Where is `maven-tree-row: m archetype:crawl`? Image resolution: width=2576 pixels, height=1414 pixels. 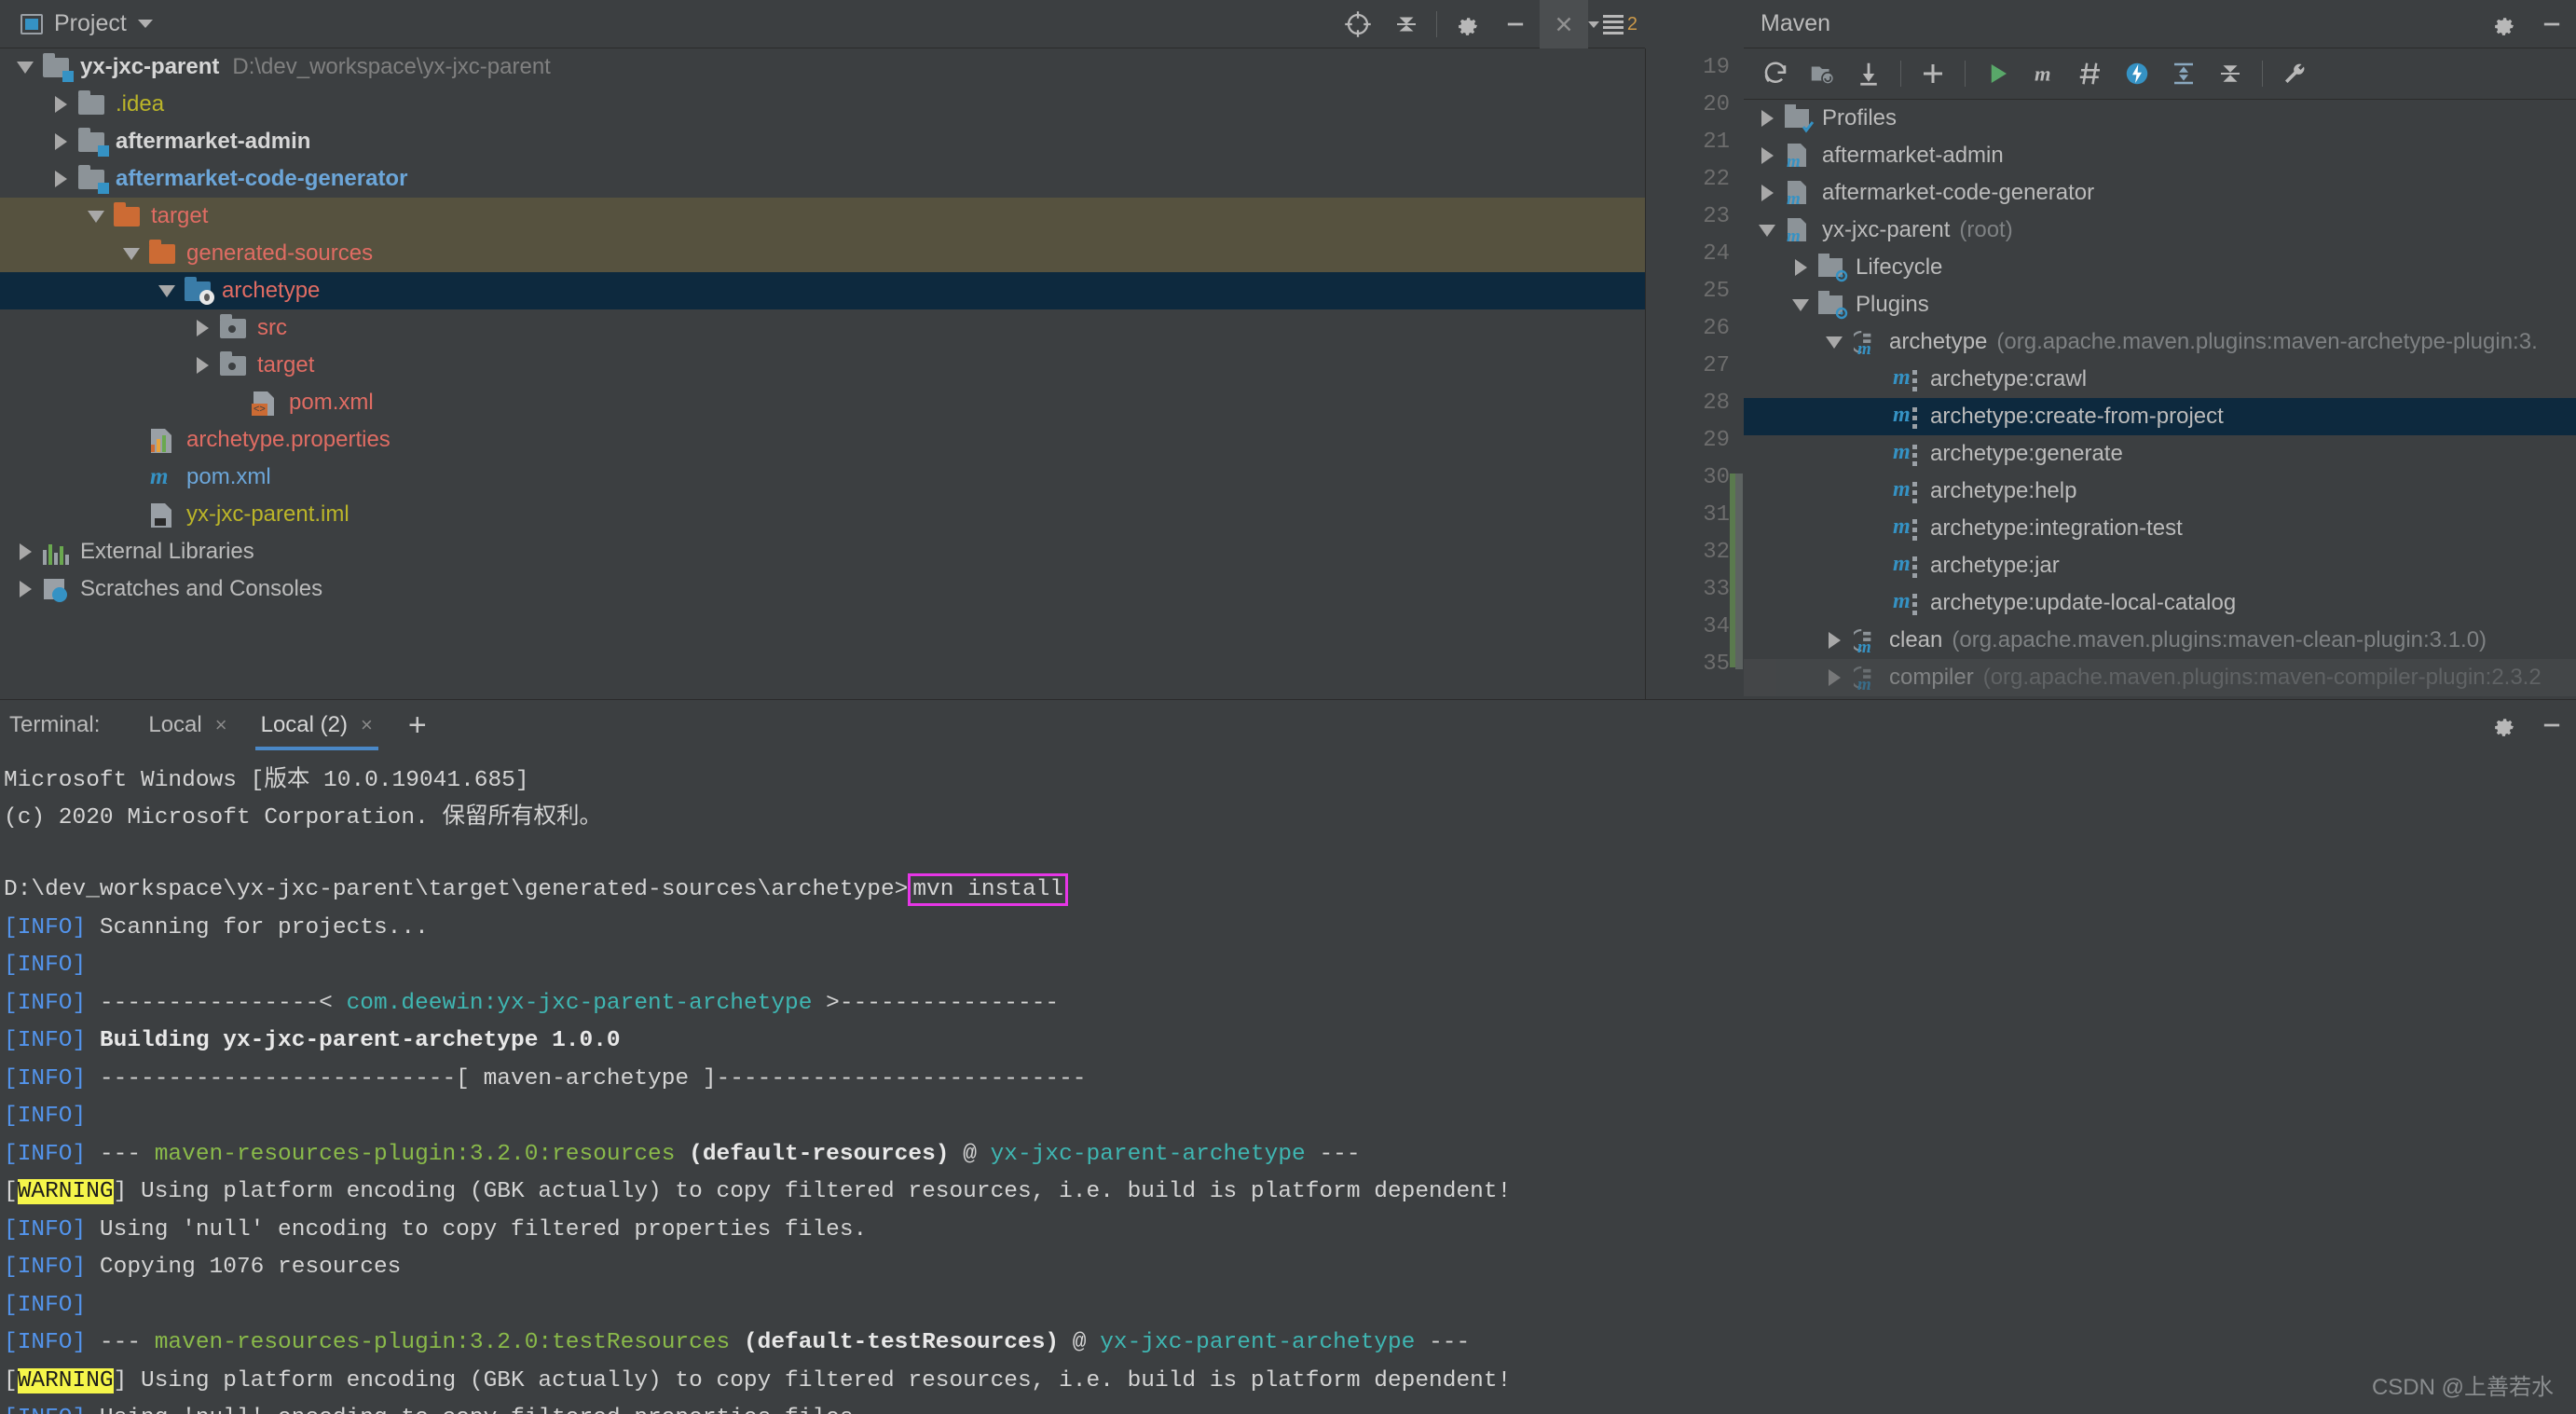 maven-tree-row: m archetype:crawl is located at coordinates (2160, 379).